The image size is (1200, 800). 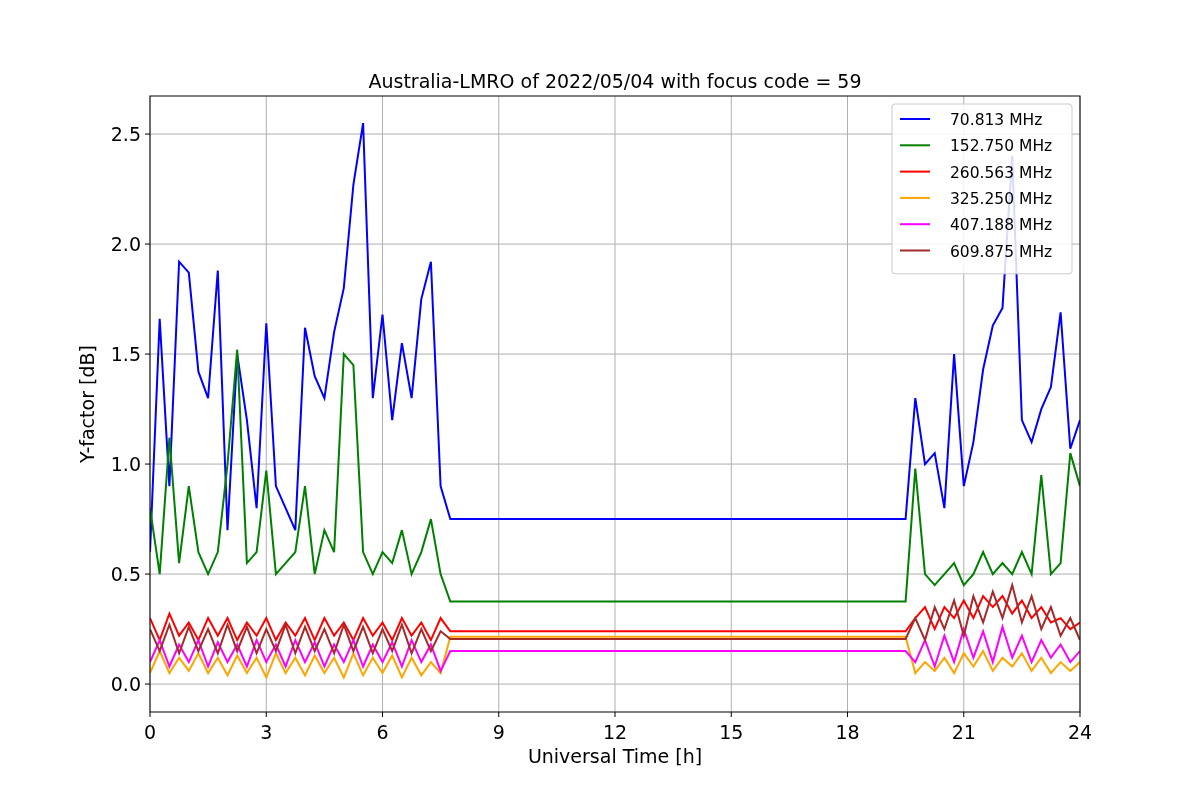 I want to click on axis-label: Y-factor [dB], so click(x=87, y=404).